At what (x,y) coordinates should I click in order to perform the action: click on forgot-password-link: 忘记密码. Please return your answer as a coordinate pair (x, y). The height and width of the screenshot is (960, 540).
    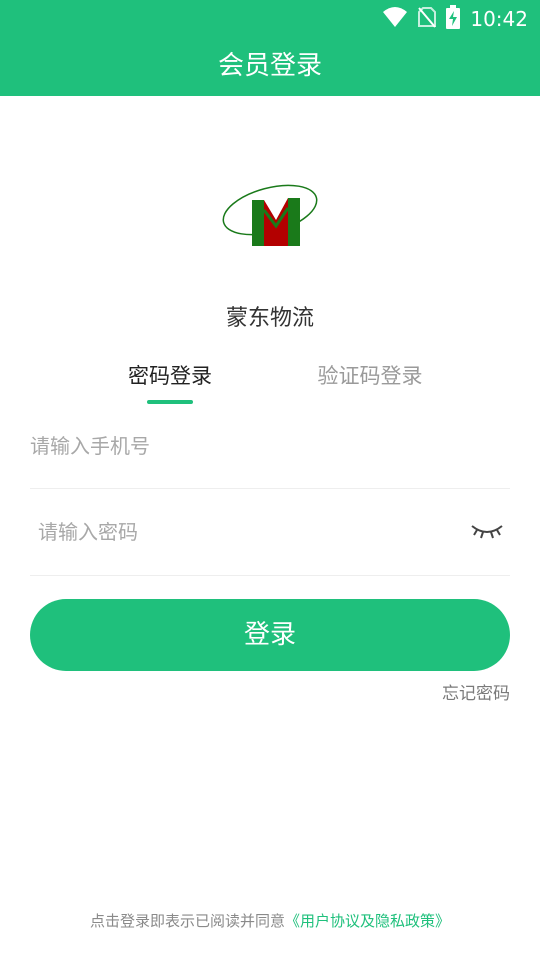
    Looking at the image, I should click on (476, 691).